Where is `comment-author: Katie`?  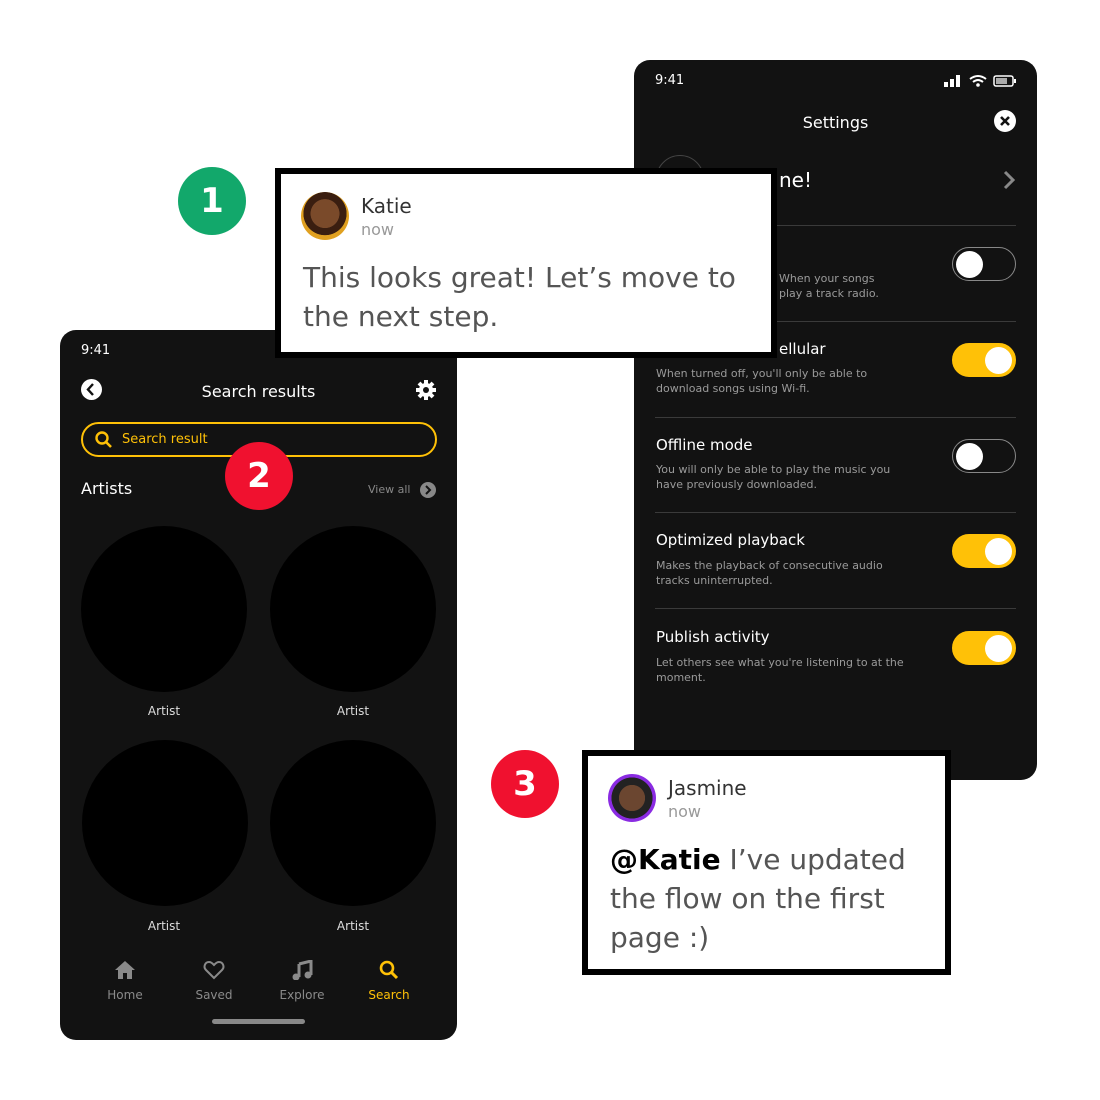 comment-author: Katie is located at coordinates (386, 206).